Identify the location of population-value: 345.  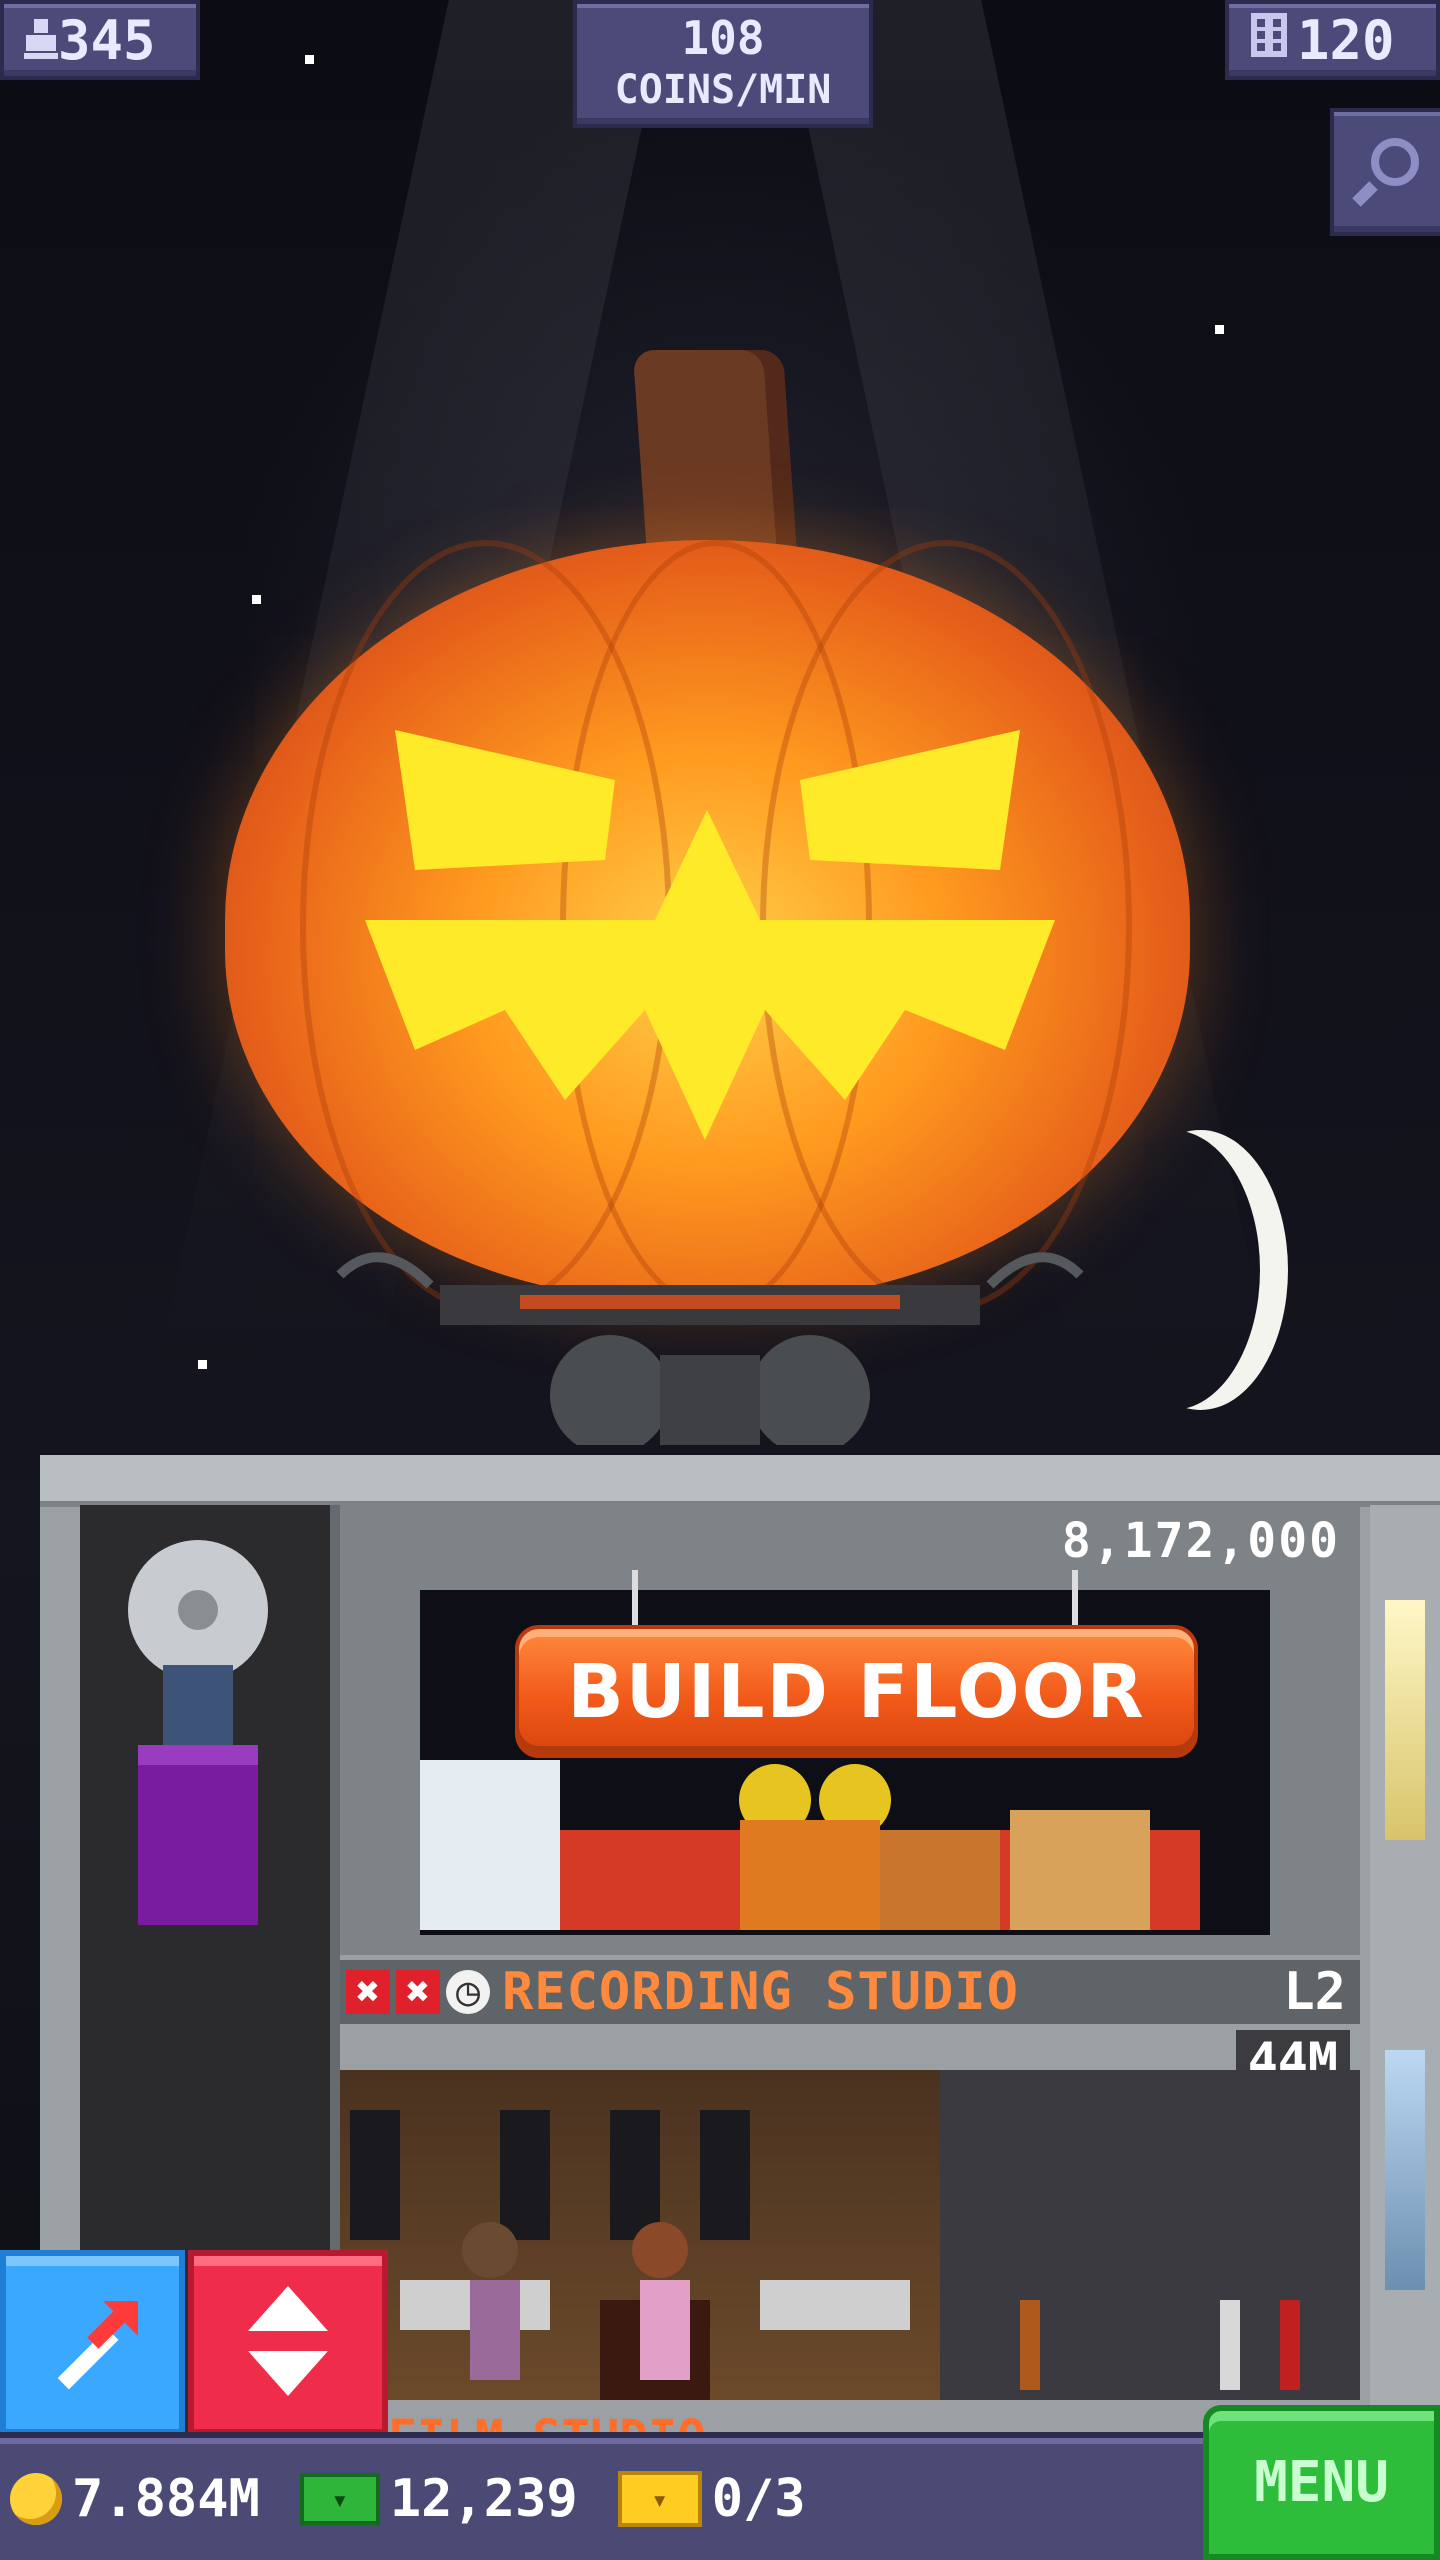
(107, 40).